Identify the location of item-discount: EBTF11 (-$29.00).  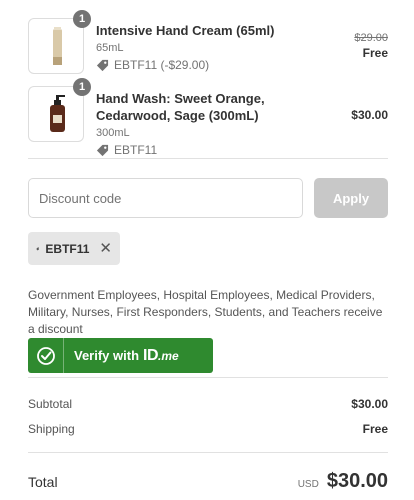
(211, 65).